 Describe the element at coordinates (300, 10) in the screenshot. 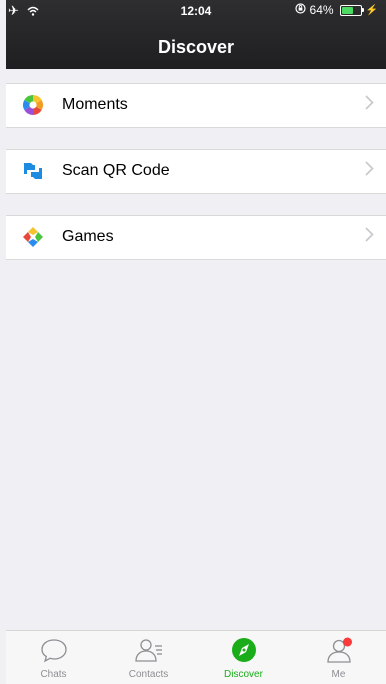

I see `rotation-lock-icon` at that location.